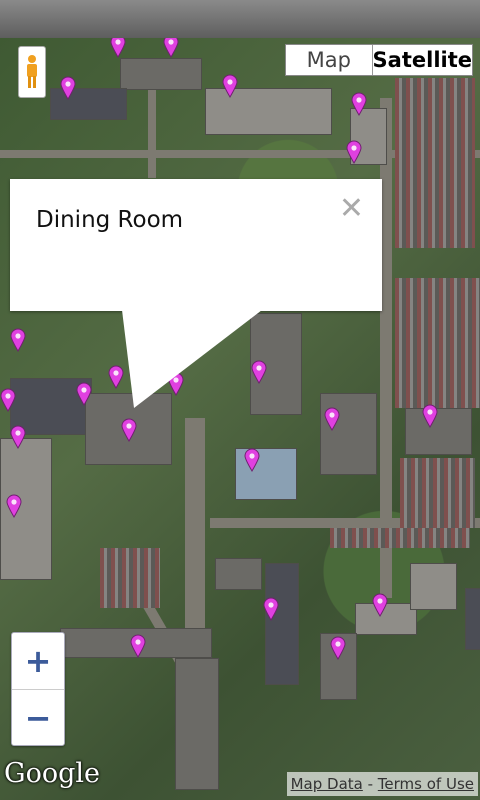 Image resolution: width=480 pixels, height=800 pixels. Describe the element at coordinates (327, 784) in the screenshot. I see `map-data-link: Map Data` at that location.